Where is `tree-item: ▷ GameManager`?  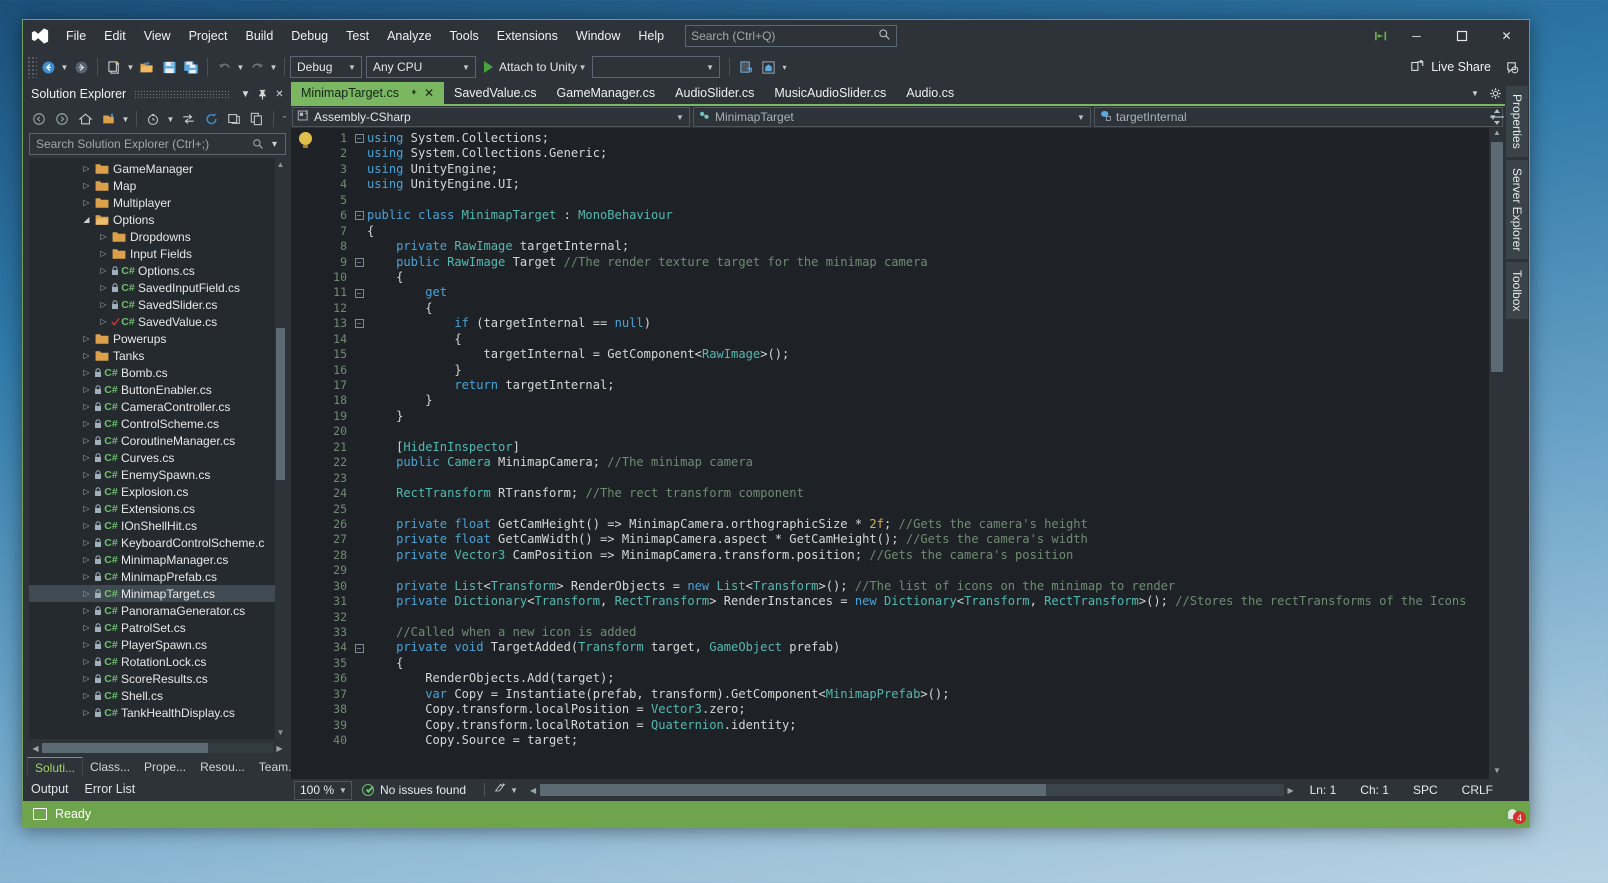
tree-item: ▷ GameManager is located at coordinates (157, 168).